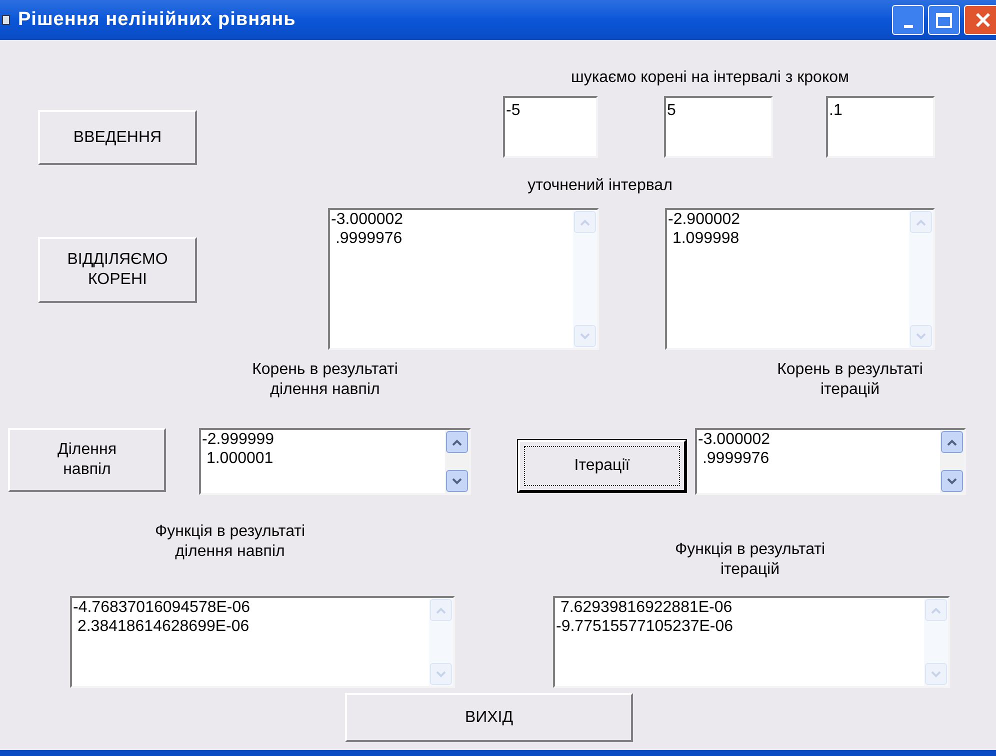 This screenshot has width=996, height=756. I want to click on list-box: 7.62939816922881E-06 -9.77515577105237E-06, so click(751, 642).